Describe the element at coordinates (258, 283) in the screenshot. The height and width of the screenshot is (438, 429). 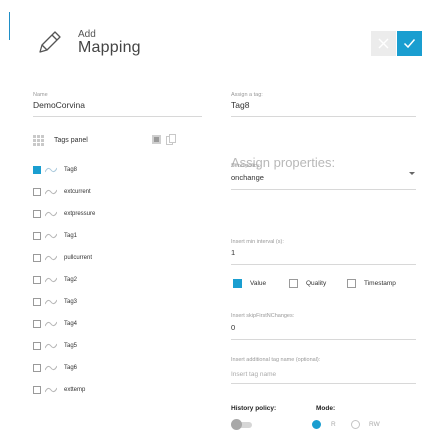
I see `option-label: Value` at that location.